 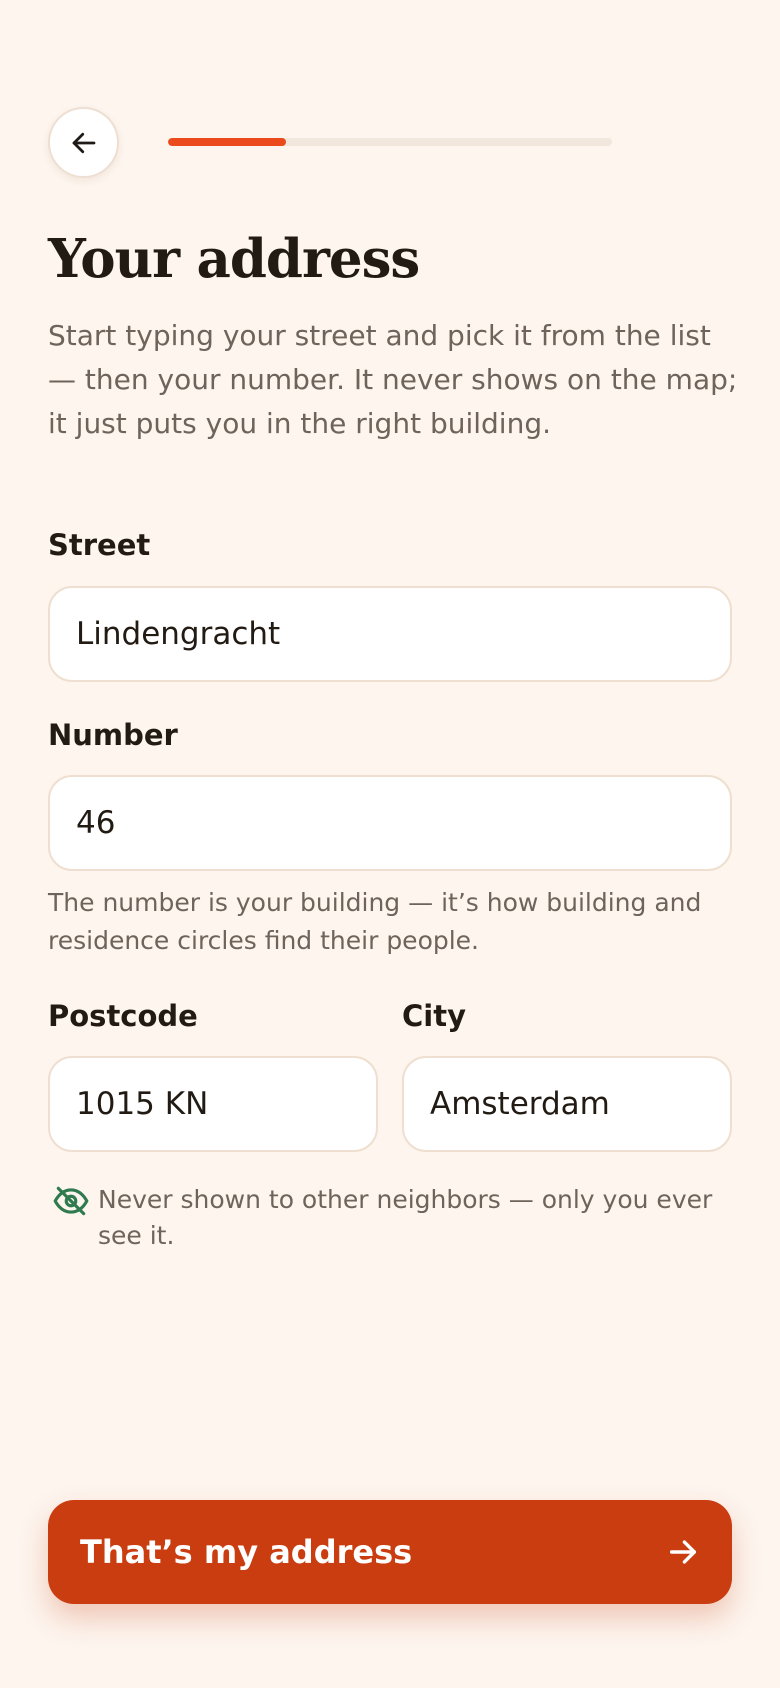 What do you see at coordinates (390, 634) in the screenshot?
I see `street-input: Lindengracht` at bounding box center [390, 634].